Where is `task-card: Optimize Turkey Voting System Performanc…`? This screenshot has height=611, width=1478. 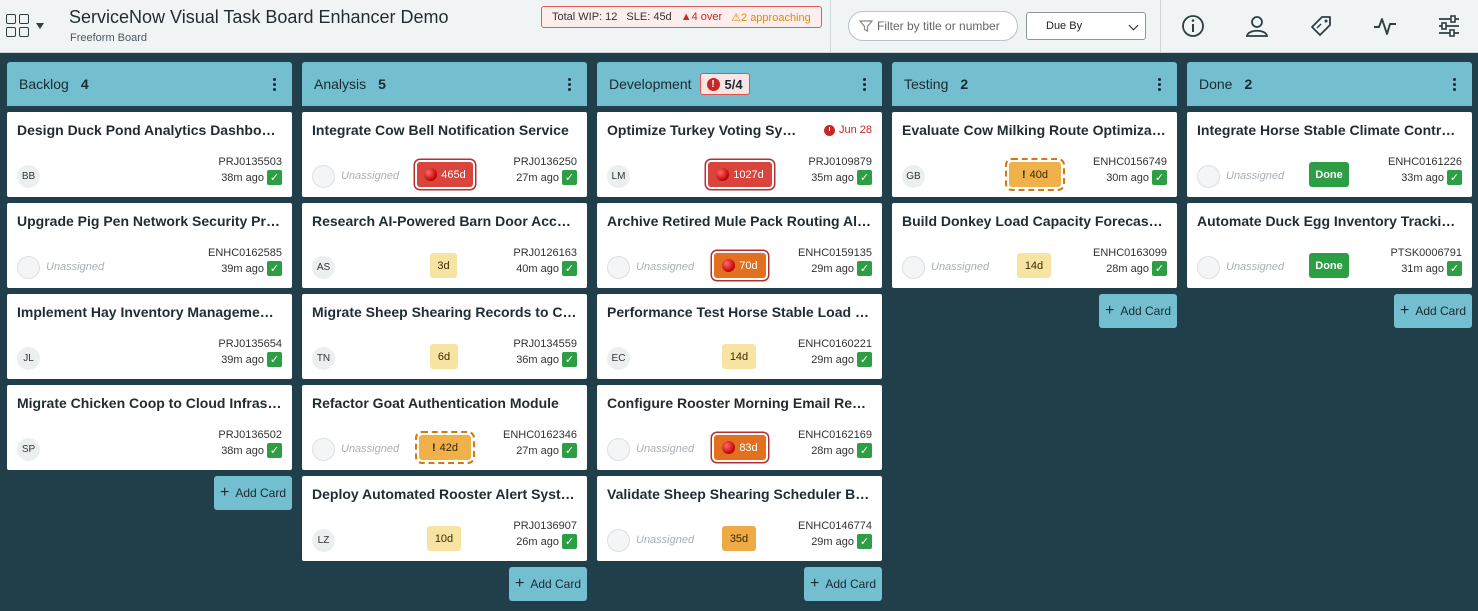
task-card: Optimize Turkey Voting System Performanc… is located at coordinates (739, 154).